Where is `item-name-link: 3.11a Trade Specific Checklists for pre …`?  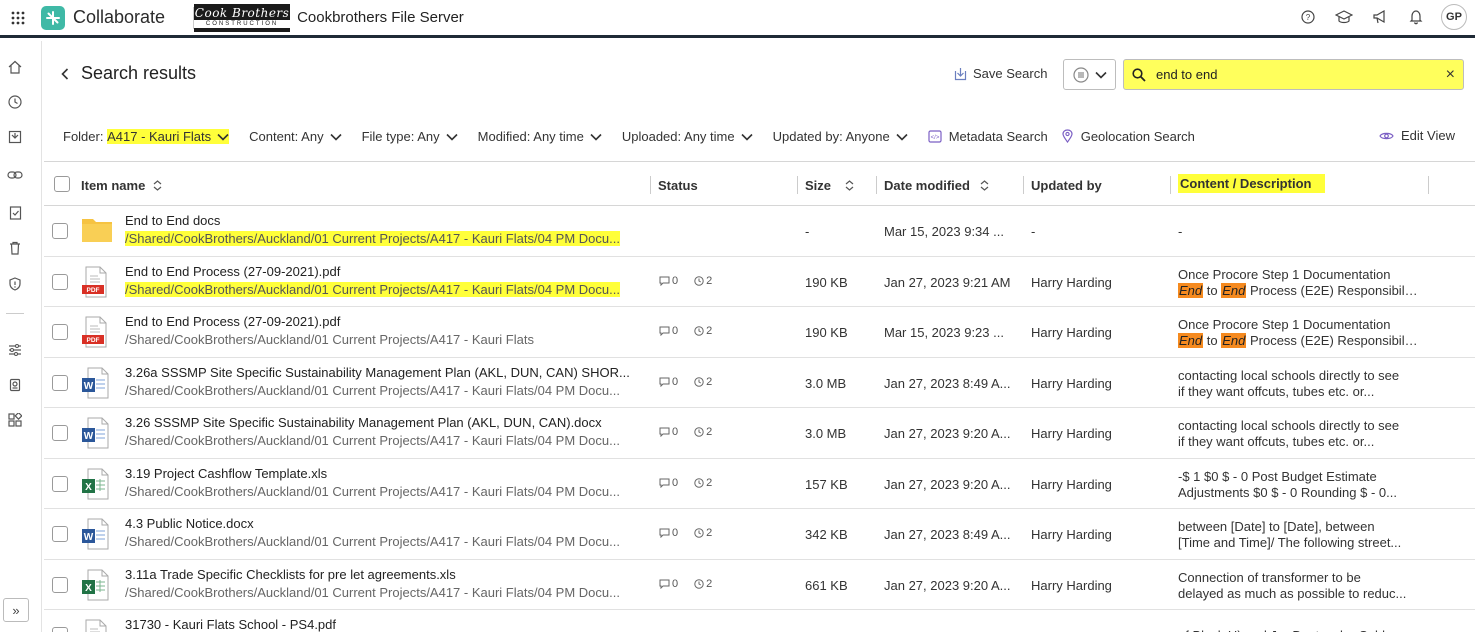
item-name-link: 3.11a Trade Specific Checklists for pre … is located at coordinates (290, 574).